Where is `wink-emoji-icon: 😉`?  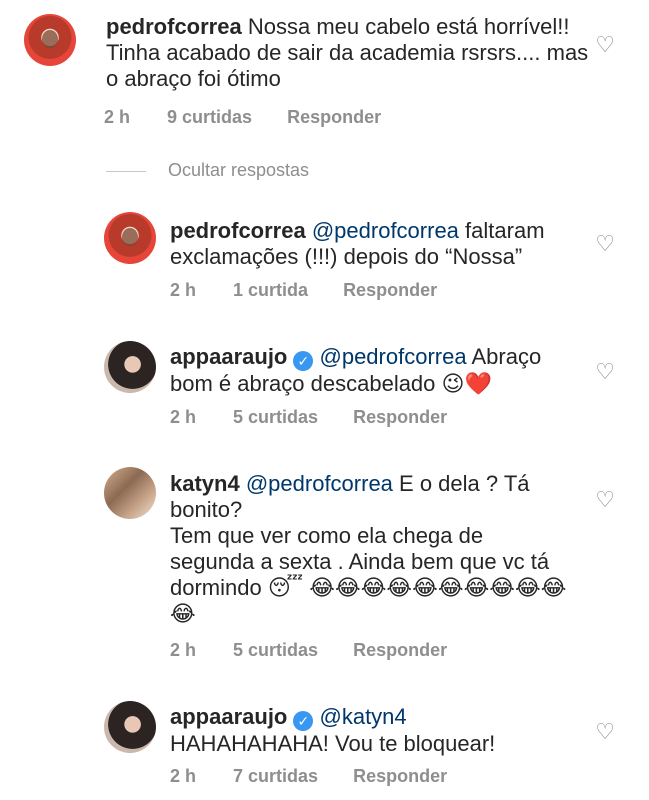 wink-emoji-icon: 😉 is located at coordinates (453, 383).